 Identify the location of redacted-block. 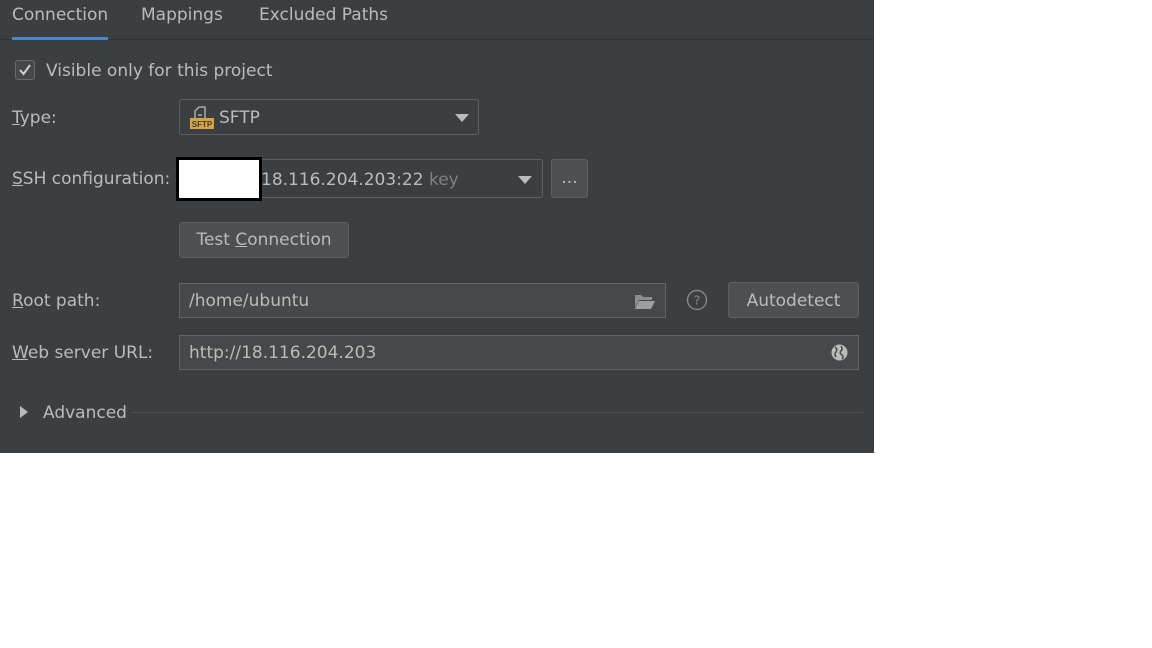
(219, 179).